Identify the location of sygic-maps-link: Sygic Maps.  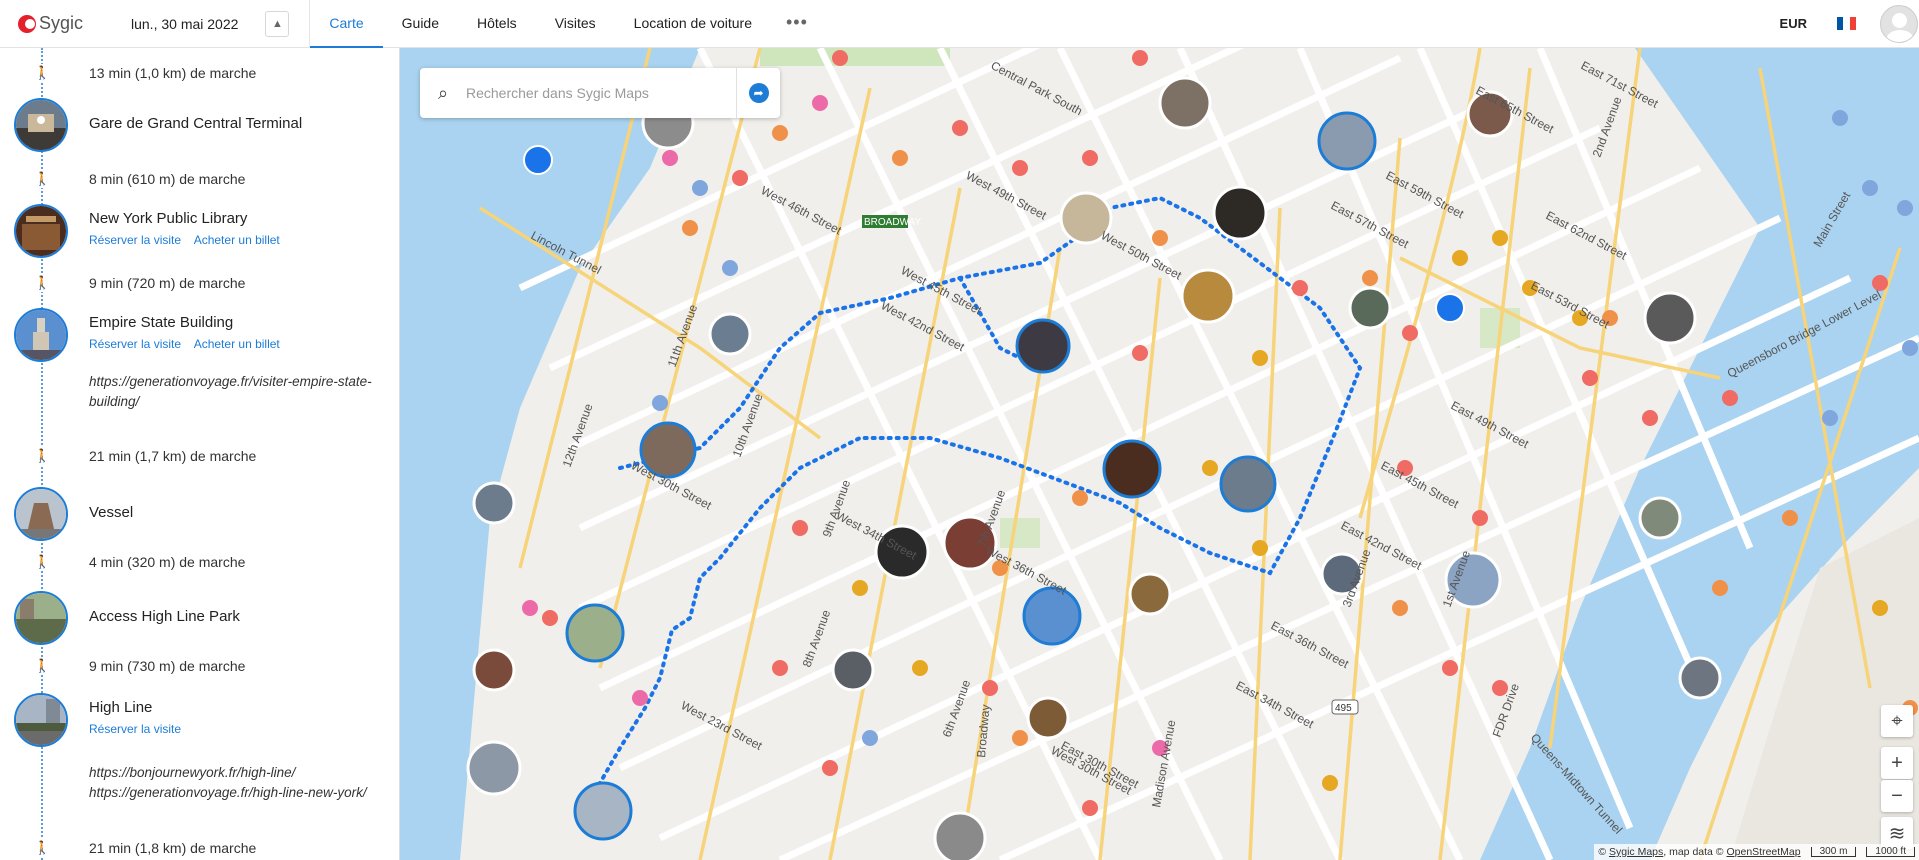
(1636, 852).